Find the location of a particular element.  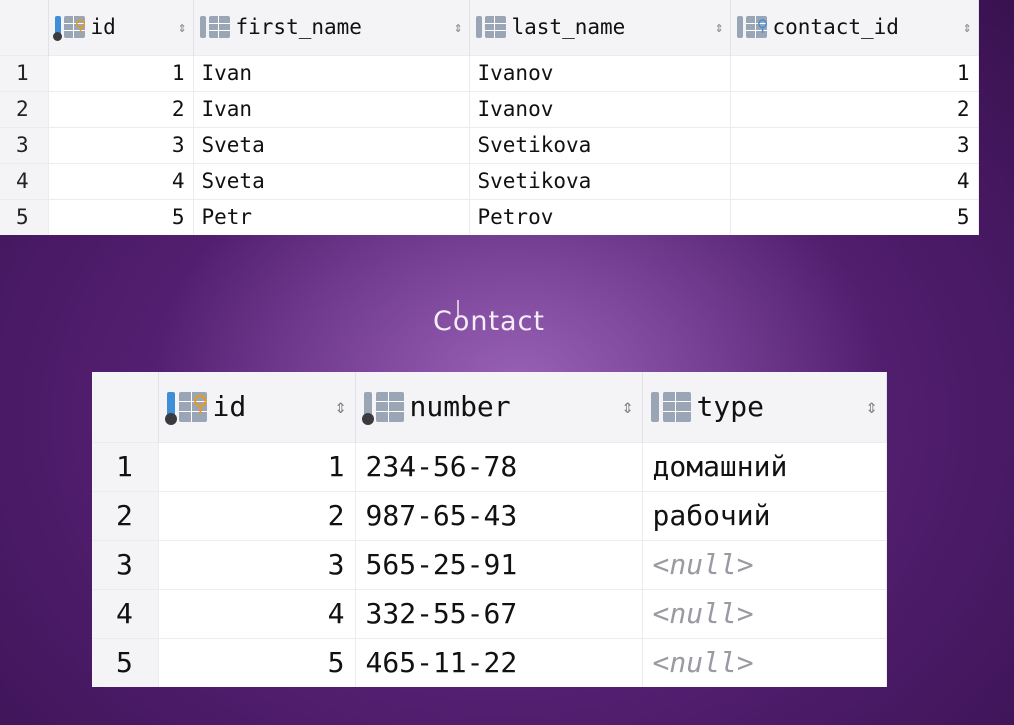

cell-number: 465-11-22 is located at coordinates (499, 662).